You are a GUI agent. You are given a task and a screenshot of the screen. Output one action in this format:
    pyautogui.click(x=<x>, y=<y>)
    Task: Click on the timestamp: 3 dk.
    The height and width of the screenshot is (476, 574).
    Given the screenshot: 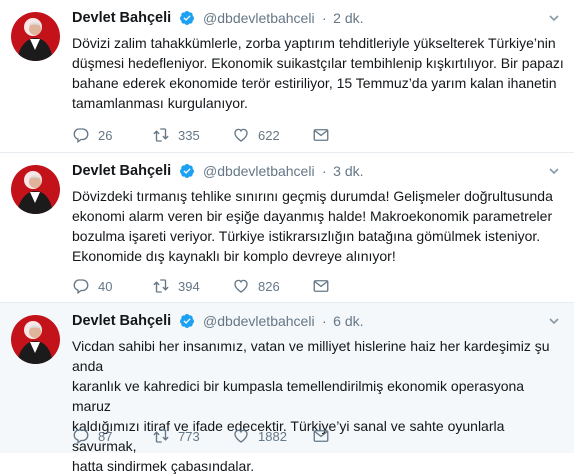 What is the action you would take?
    pyautogui.click(x=348, y=171)
    